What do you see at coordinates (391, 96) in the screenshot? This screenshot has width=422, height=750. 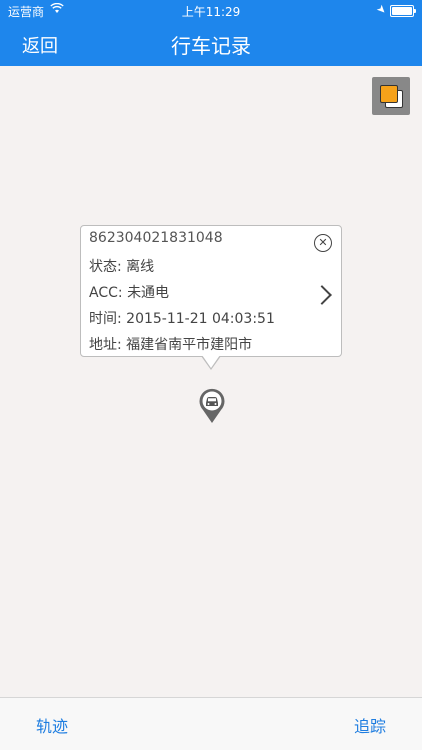 I see `layers-icon` at bounding box center [391, 96].